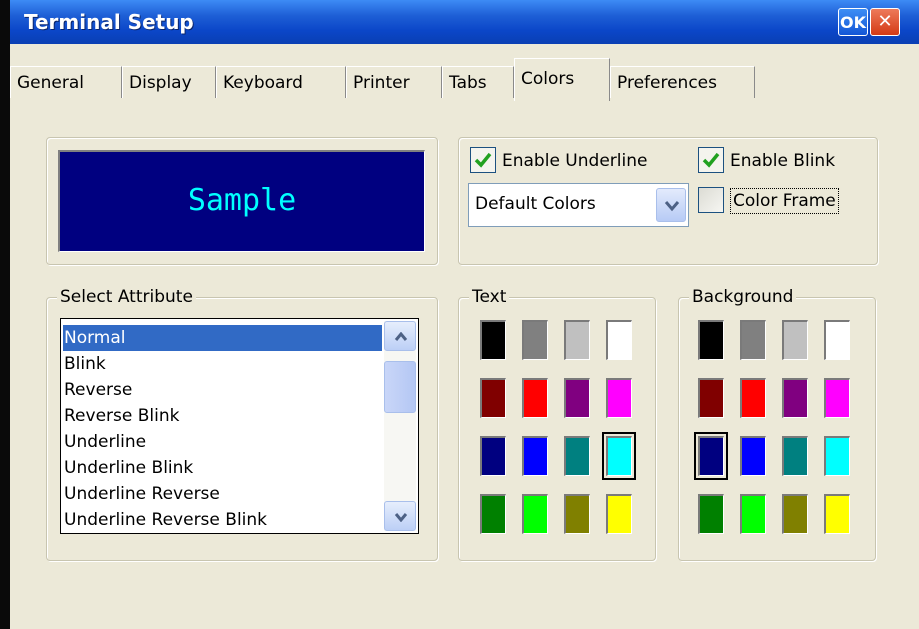 This screenshot has height=629, width=919. I want to click on close-button: ✕, so click(885, 22).